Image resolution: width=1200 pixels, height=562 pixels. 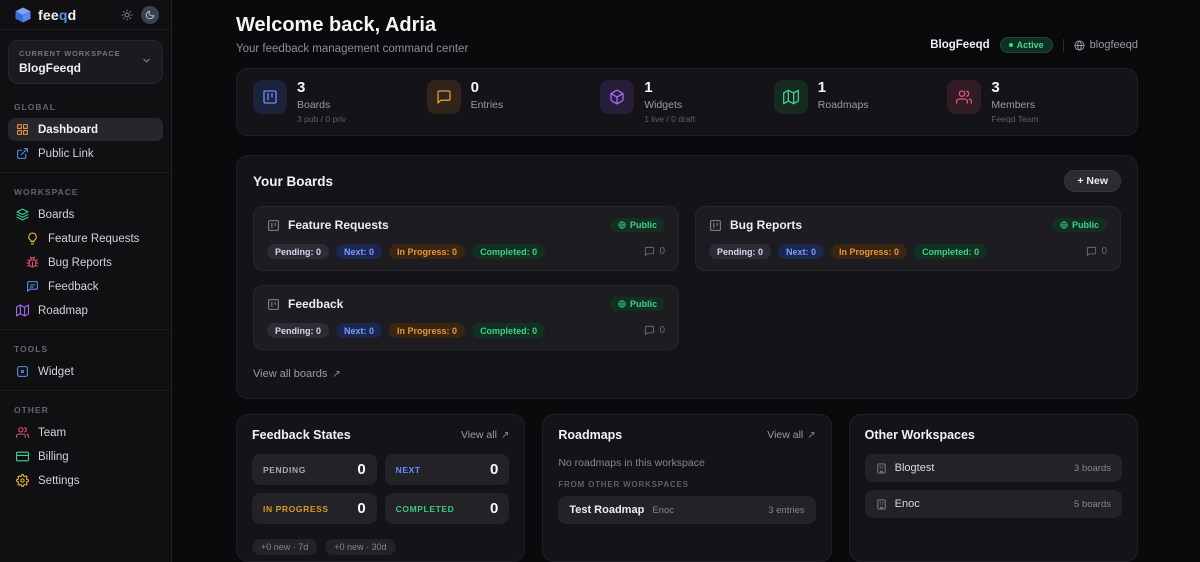 What do you see at coordinates (85, 153) in the screenshot?
I see `sidebar-item-public-link: Public Link` at bounding box center [85, 153].